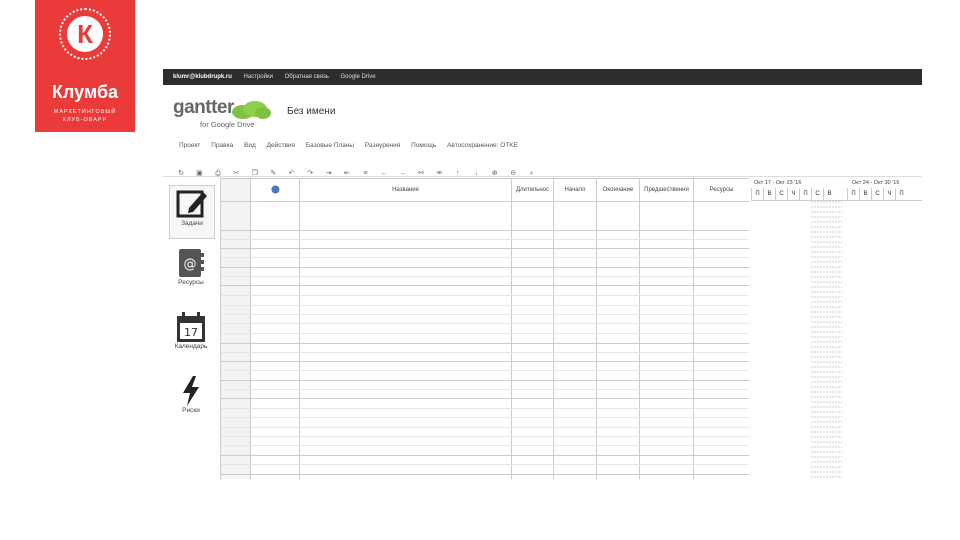  Describe the element at coordinates (251, 110) in the screenshot. I see `cloud-icon` at that location.